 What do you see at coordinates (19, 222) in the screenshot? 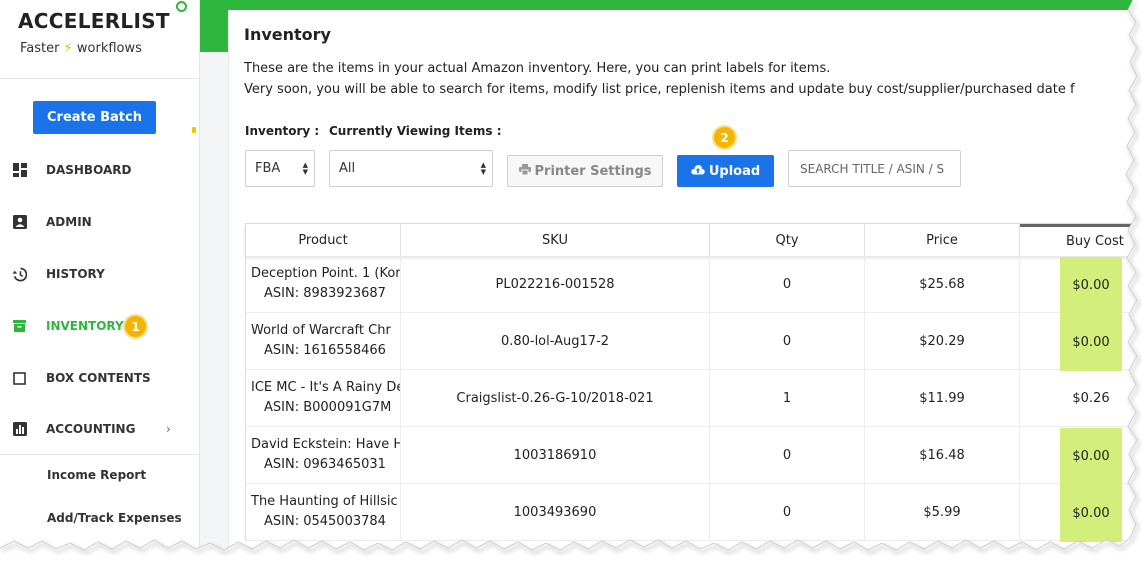
I see `admin-icon` at bounding box center [19, 222].